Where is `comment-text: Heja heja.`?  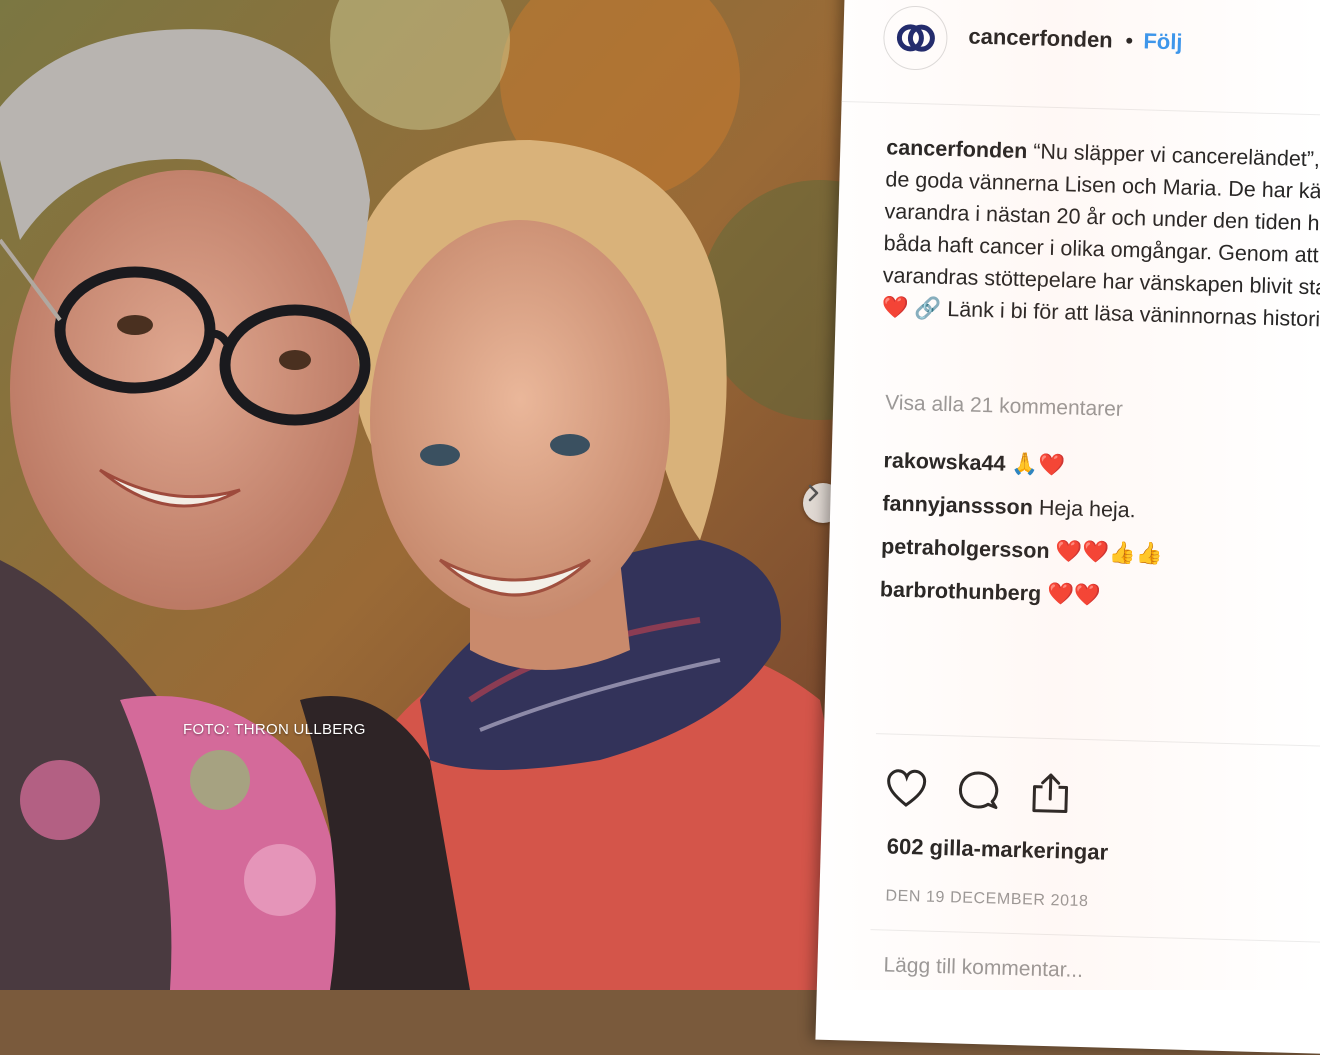
comment-text: Heja heja. is located at coordinates (1087, 509).